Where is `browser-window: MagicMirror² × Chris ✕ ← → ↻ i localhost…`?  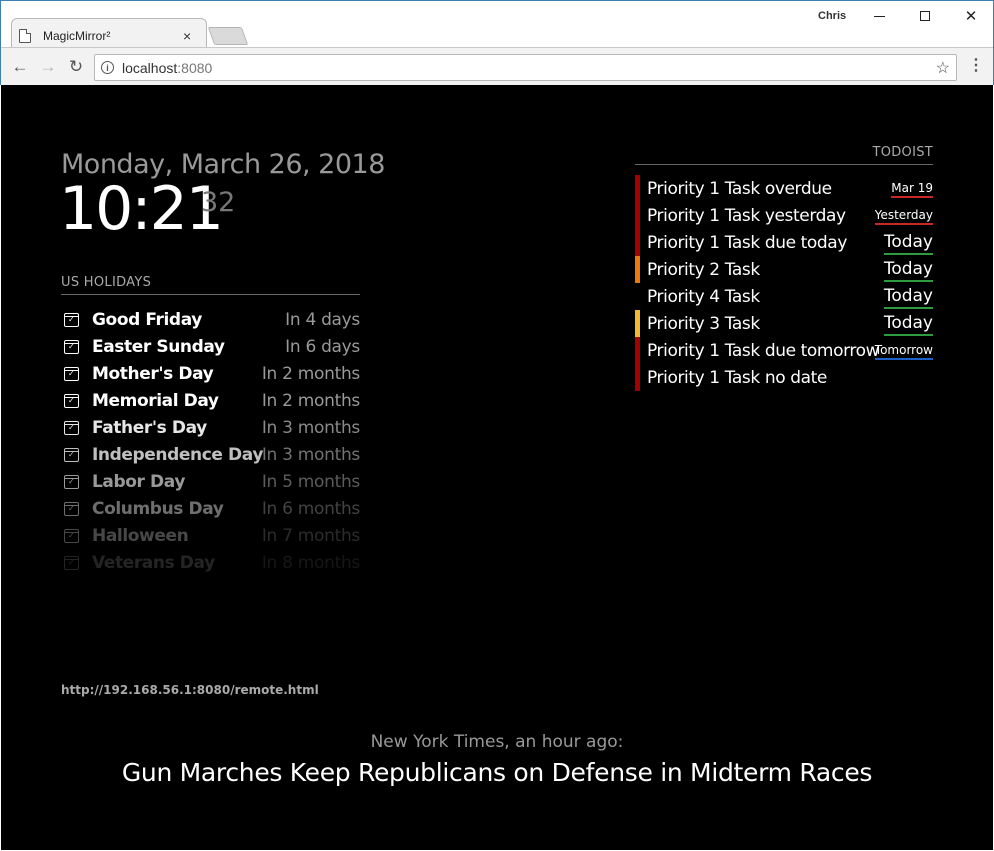
browser-window: MagicMirror² × Chris ✕ ← → ↻ i localhost… is located at coordinates (497, 43).